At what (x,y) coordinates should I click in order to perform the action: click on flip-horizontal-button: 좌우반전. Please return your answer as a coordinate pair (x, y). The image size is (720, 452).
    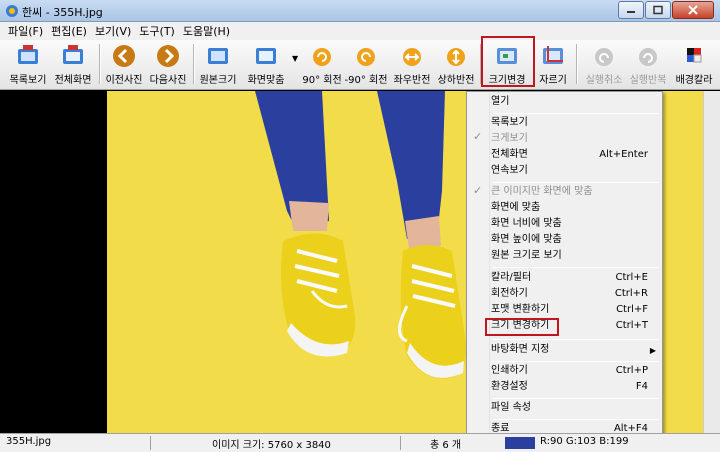
    Looking at the image, I should click on (412, 64).